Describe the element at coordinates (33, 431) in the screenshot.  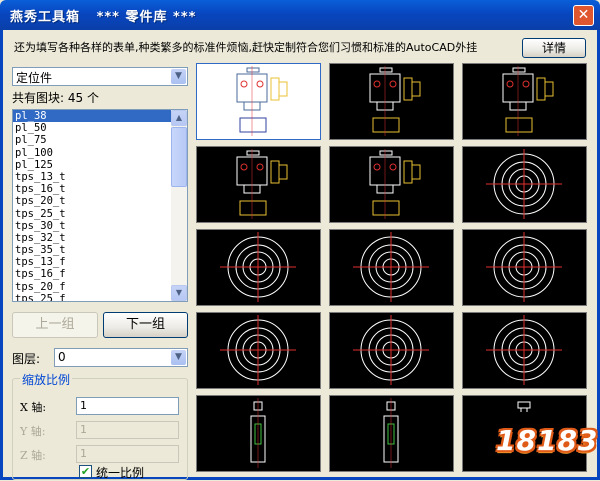
I see `y-axis-label: Y 轴:` at that location.